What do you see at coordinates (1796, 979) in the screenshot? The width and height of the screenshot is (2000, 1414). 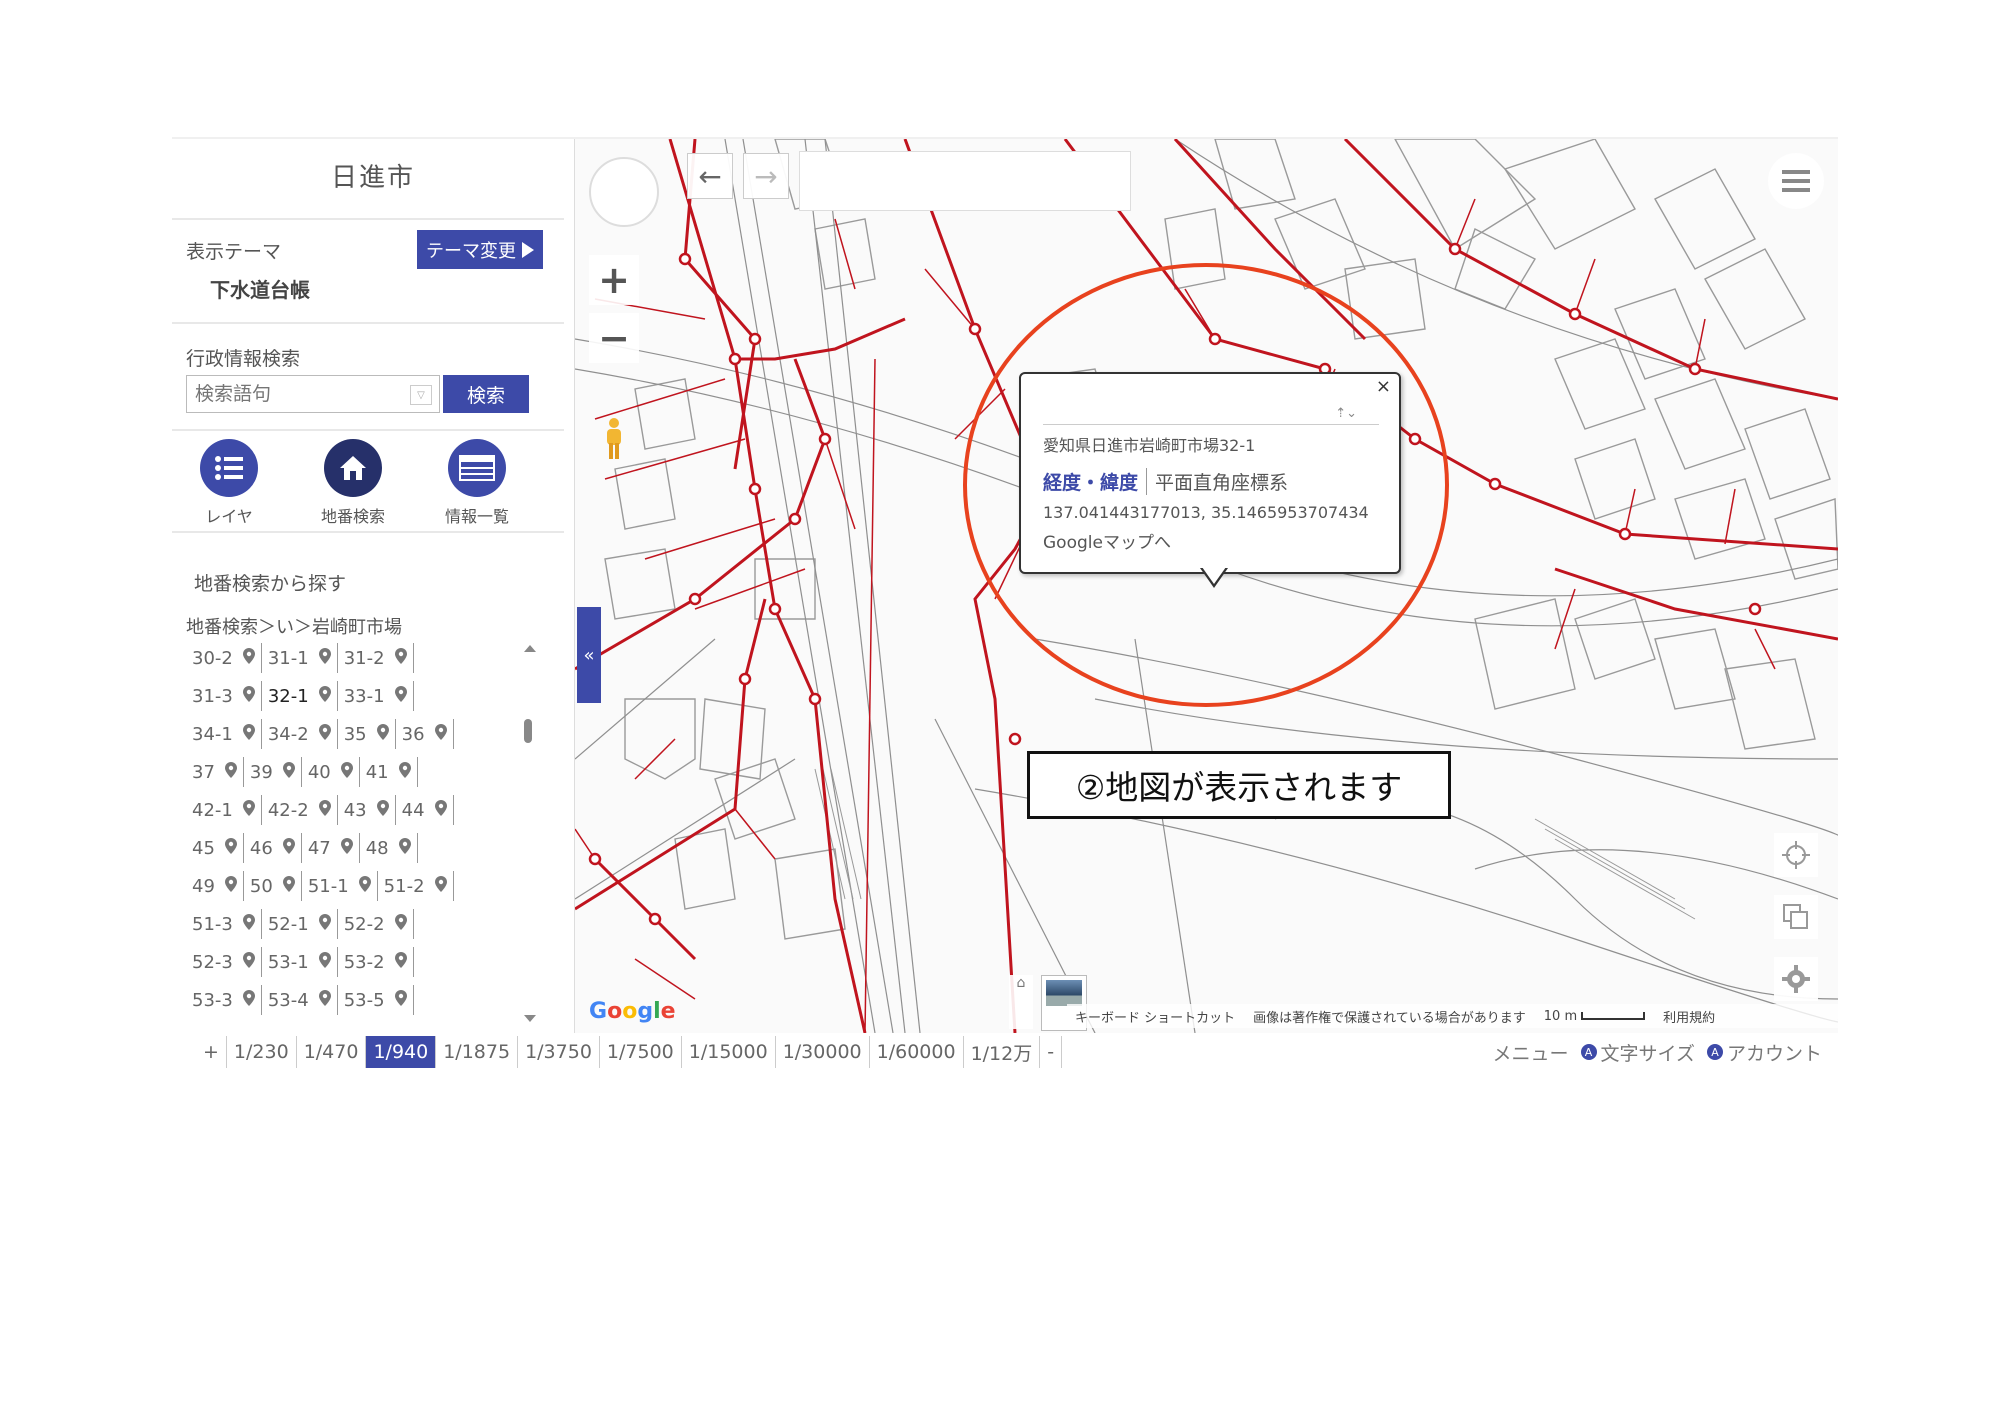 I see `settings-gear-icon` at bounding box center [1796, 979].